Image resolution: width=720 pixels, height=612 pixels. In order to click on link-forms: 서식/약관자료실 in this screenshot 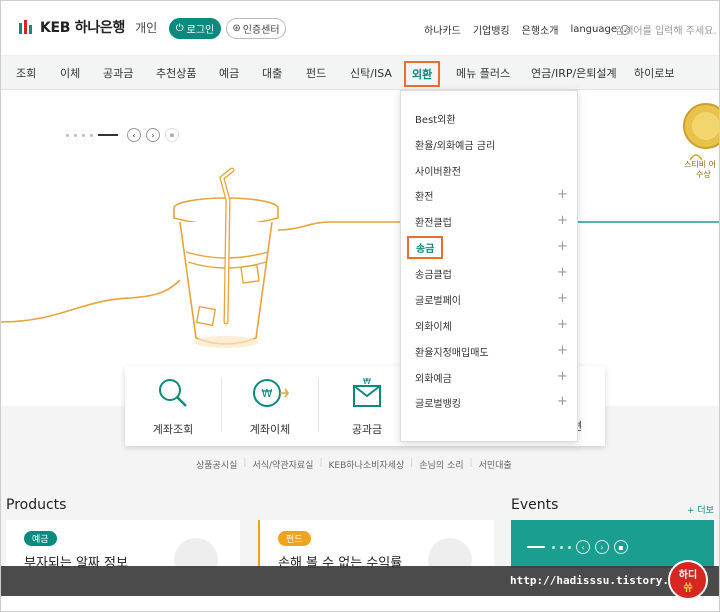, I will do `click(282, 464)`.